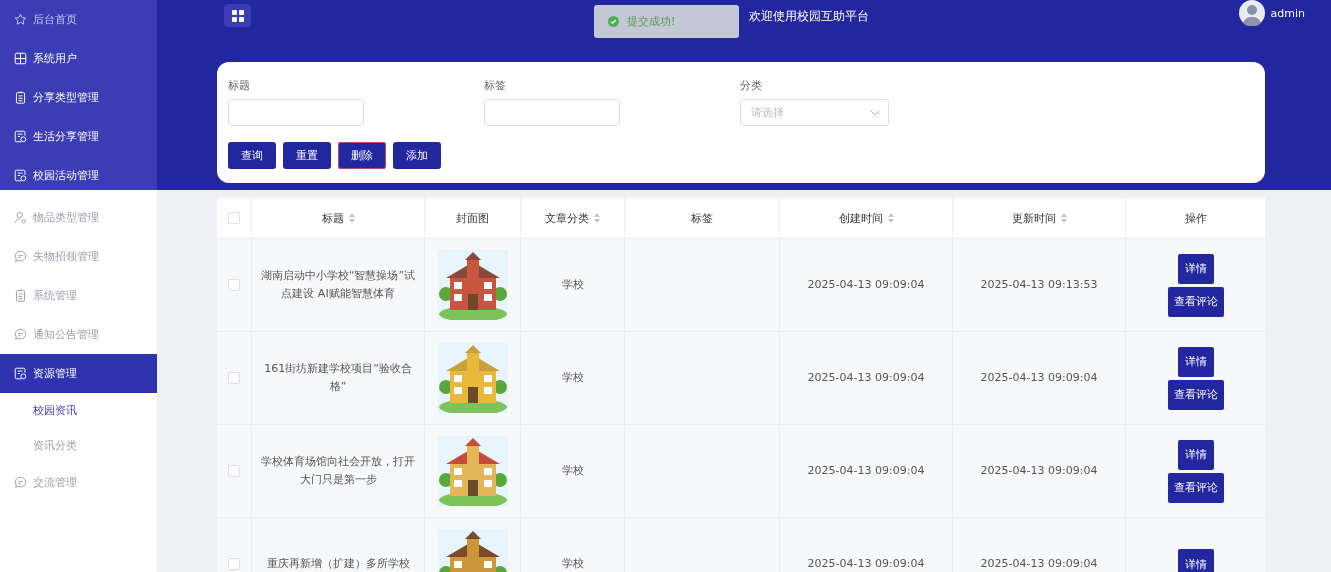 This screenshot has height=572, width=1331. I want to click on sidebar-subitem: 校园资讯, so click(78, 410).